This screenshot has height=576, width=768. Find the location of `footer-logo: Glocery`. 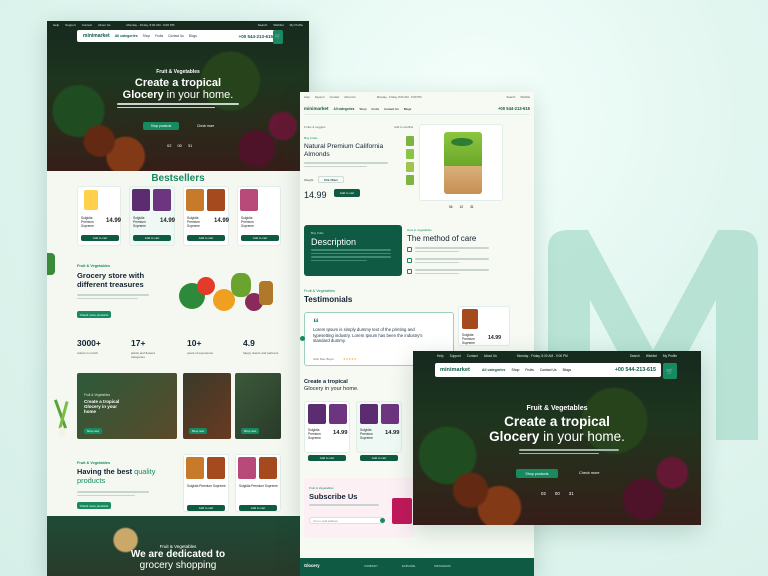

footer-logo: Glocery is located at coordinates (312, 565).